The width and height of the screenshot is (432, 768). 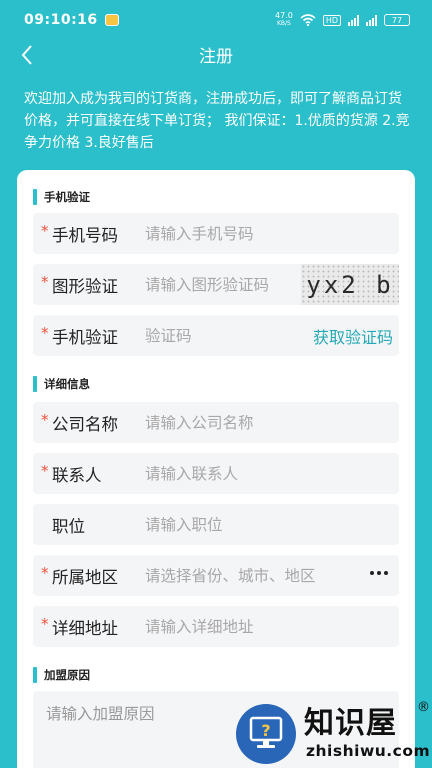 What do you see at coordinates (423, 707) in the screenshot?
I see `registered-mark: ®` at bounding box center [423, 707].